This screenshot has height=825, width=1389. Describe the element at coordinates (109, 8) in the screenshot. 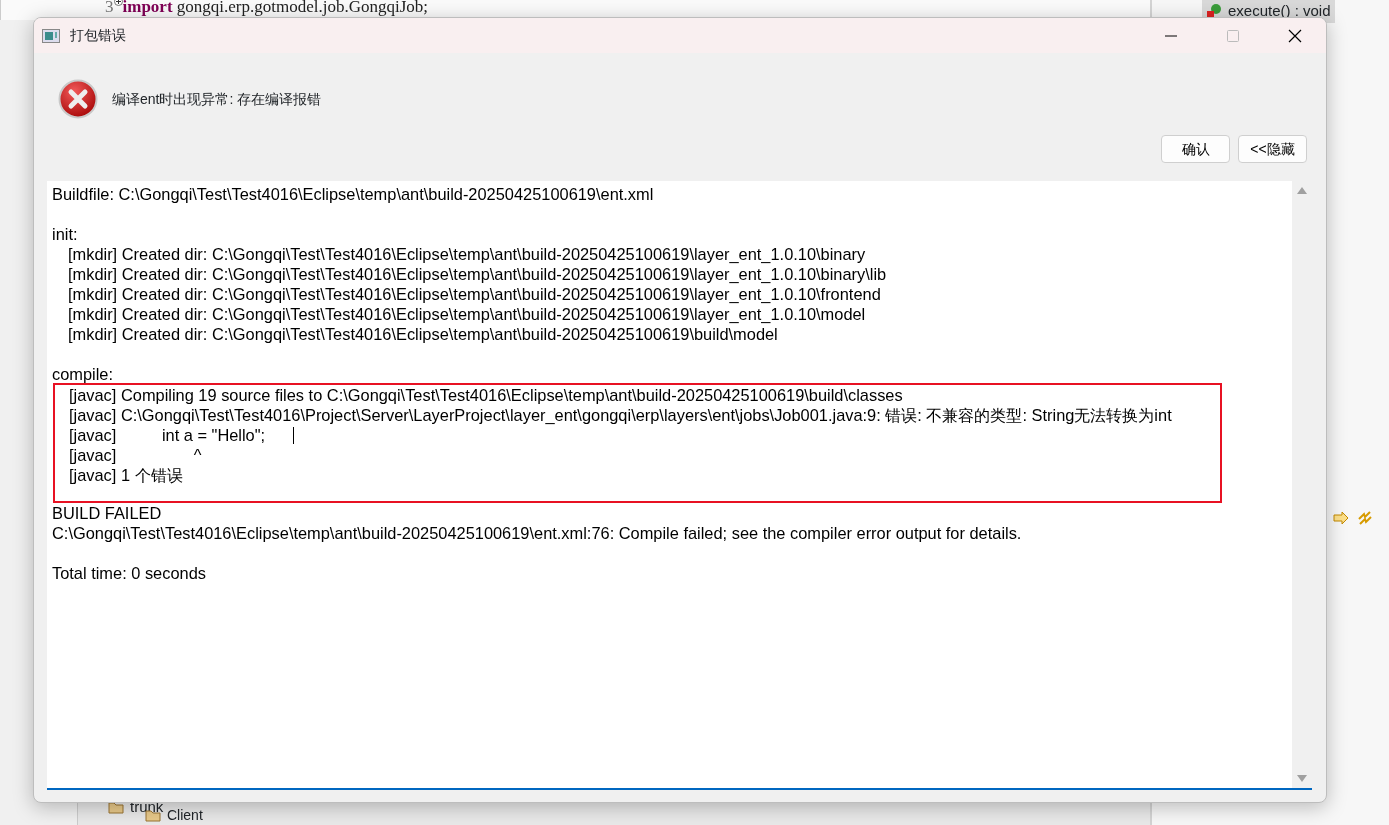

I see `line-number: 3` at that location.